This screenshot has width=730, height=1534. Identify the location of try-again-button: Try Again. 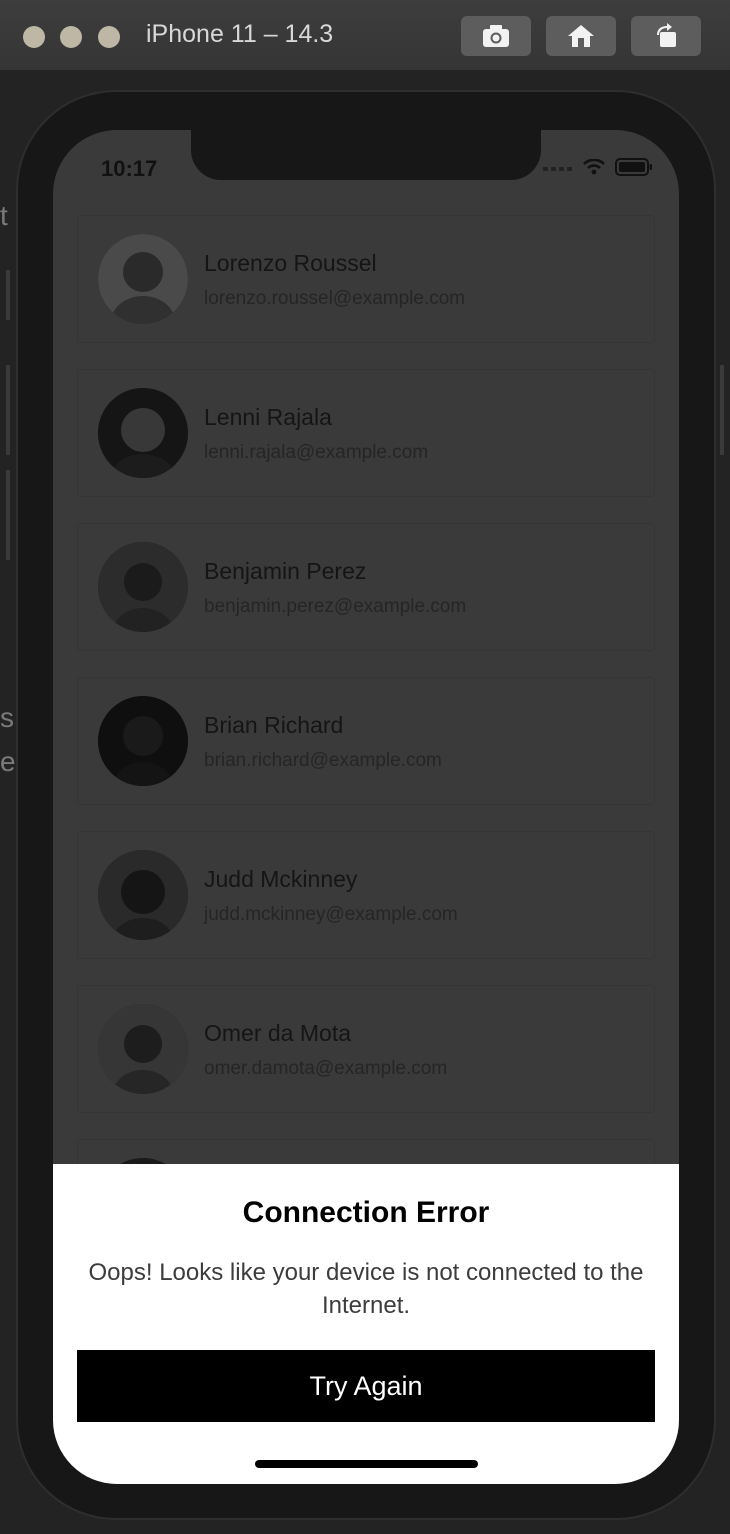
(366, 1386).